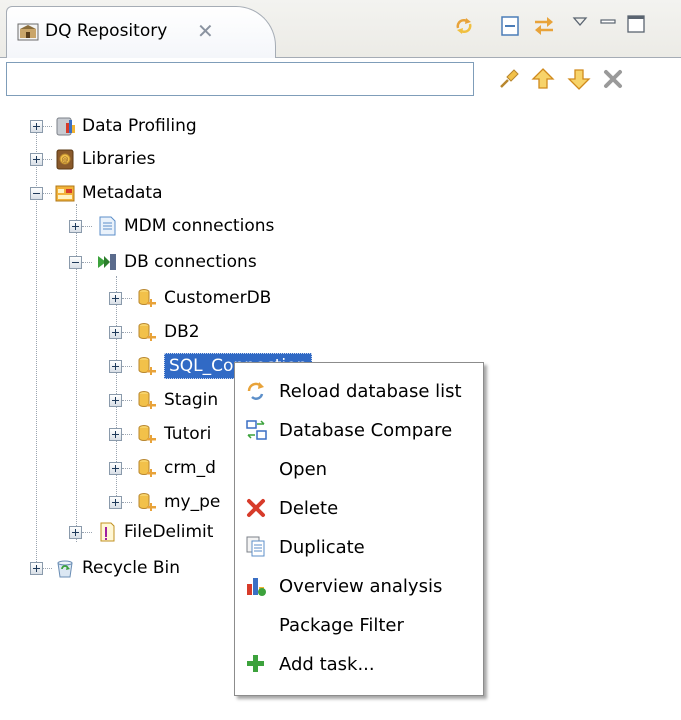 The height and width of the screenshot is (720, 681). Describe the element at coordinates (173, 434) in the screenshot. I see `tree-item-connection: Tutori` at that location.